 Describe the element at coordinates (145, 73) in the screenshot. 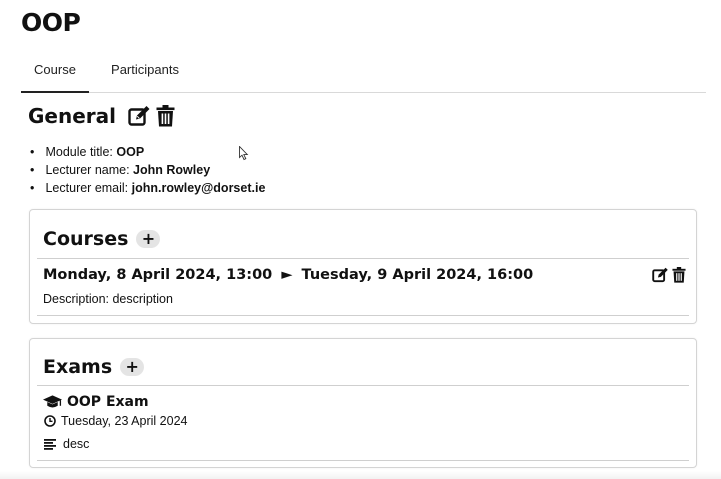

I see `tab-participants: Participants` at that location.